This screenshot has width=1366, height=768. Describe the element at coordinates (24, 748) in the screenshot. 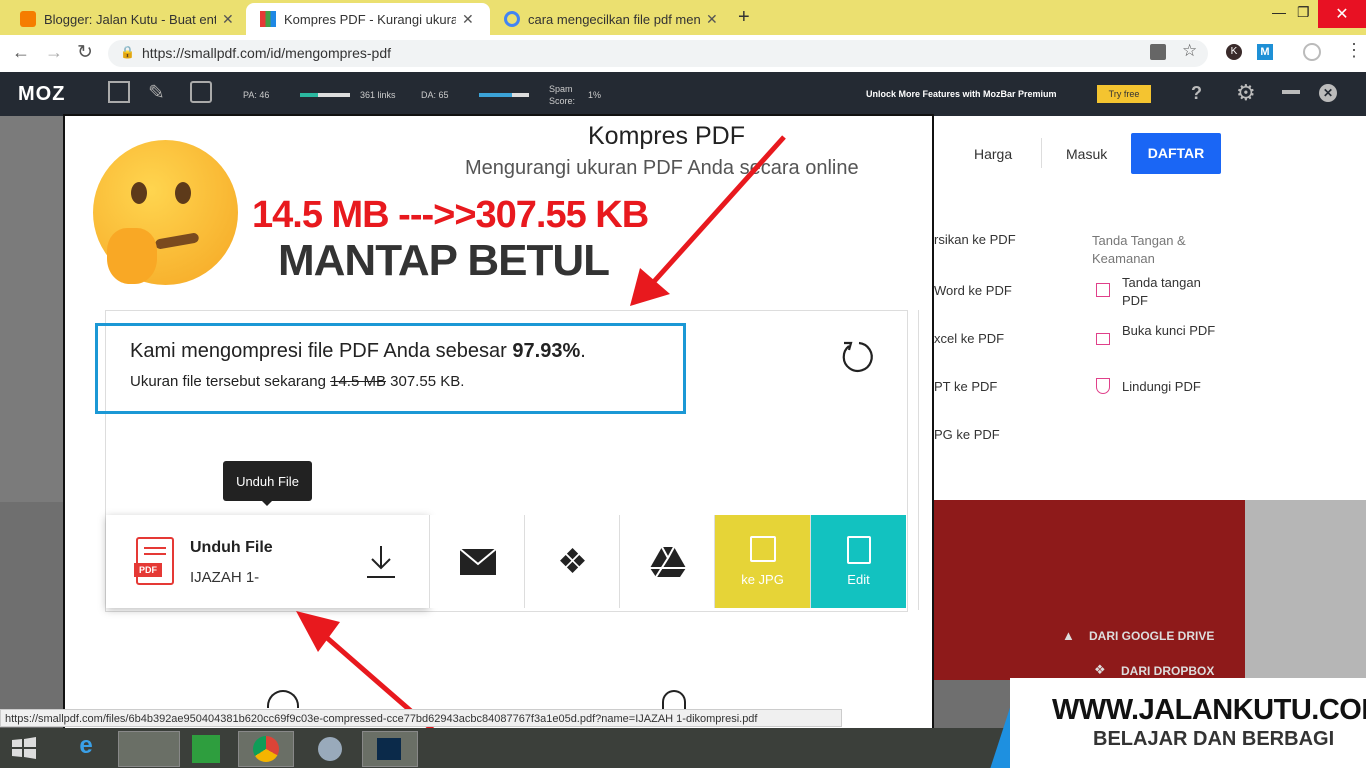

I see `windows-start-icon` at that location.